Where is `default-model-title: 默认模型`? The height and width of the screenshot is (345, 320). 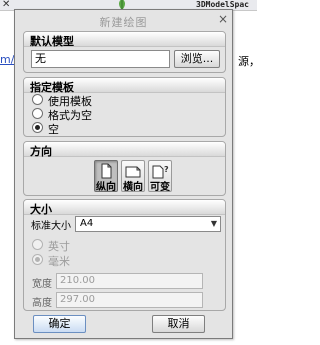
default-model-title: 默认模型 is located at coordinates (52, 41).